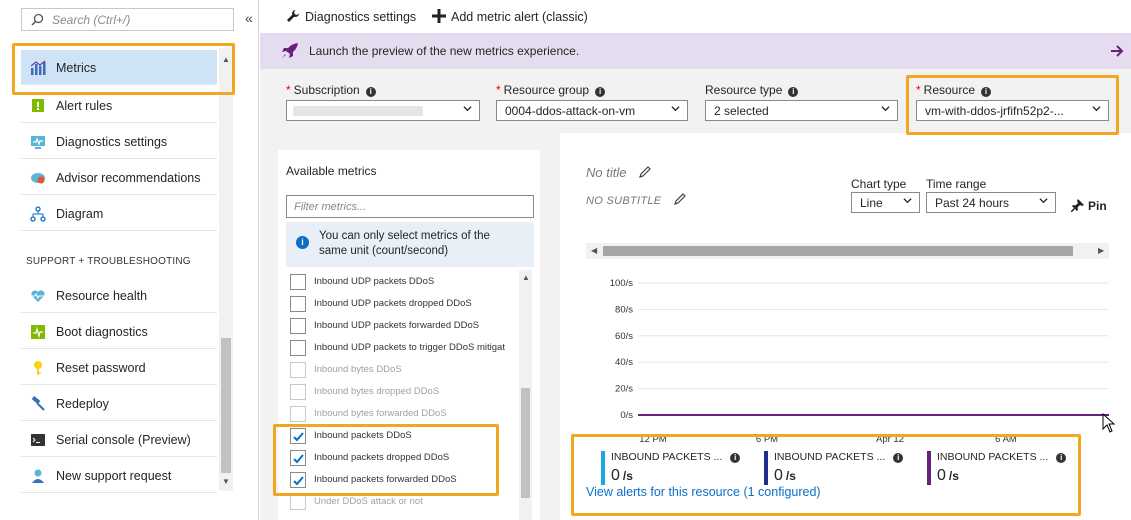 The width and height of the screenshot is (1131, 520). I want to click on add-metric-alert-button: Add metric alert (classic), so click(510, 16).